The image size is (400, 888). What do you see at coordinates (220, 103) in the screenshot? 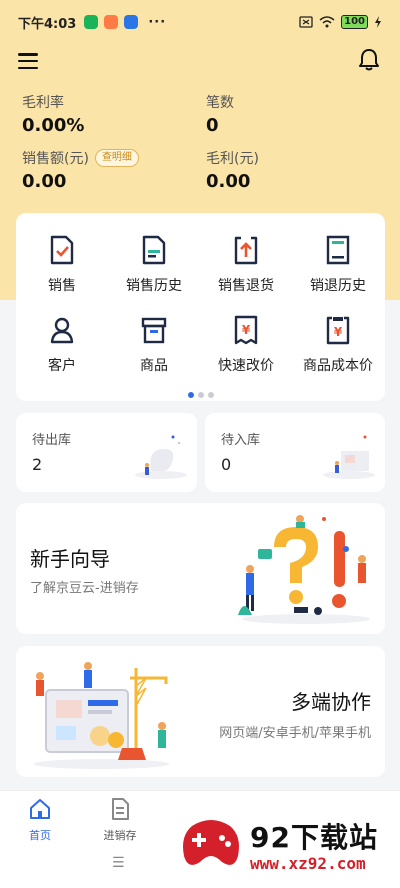
I see `count-label: 笔数` at bounding box center [220, 103].